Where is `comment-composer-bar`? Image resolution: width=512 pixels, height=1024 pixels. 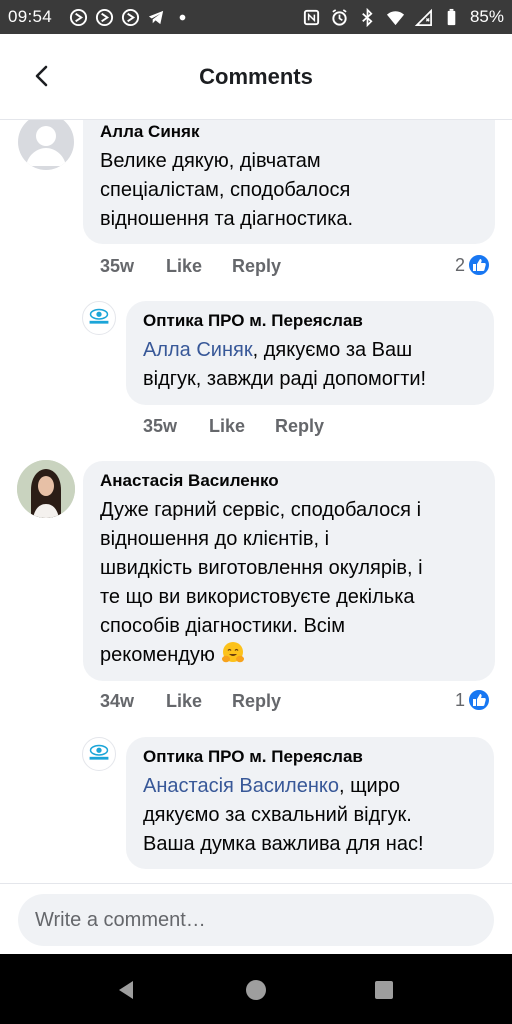 comment-composer-bar is located at coordinates (256, 918).